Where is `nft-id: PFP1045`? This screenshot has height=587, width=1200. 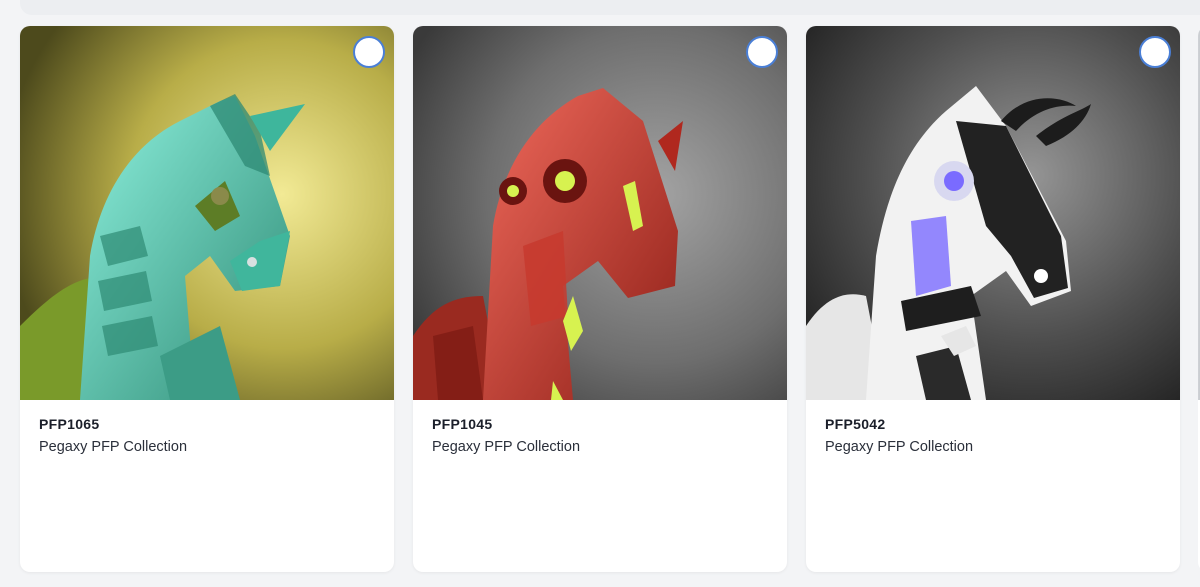 nft-id: PFP1045 is located at coordinates (462, 424).